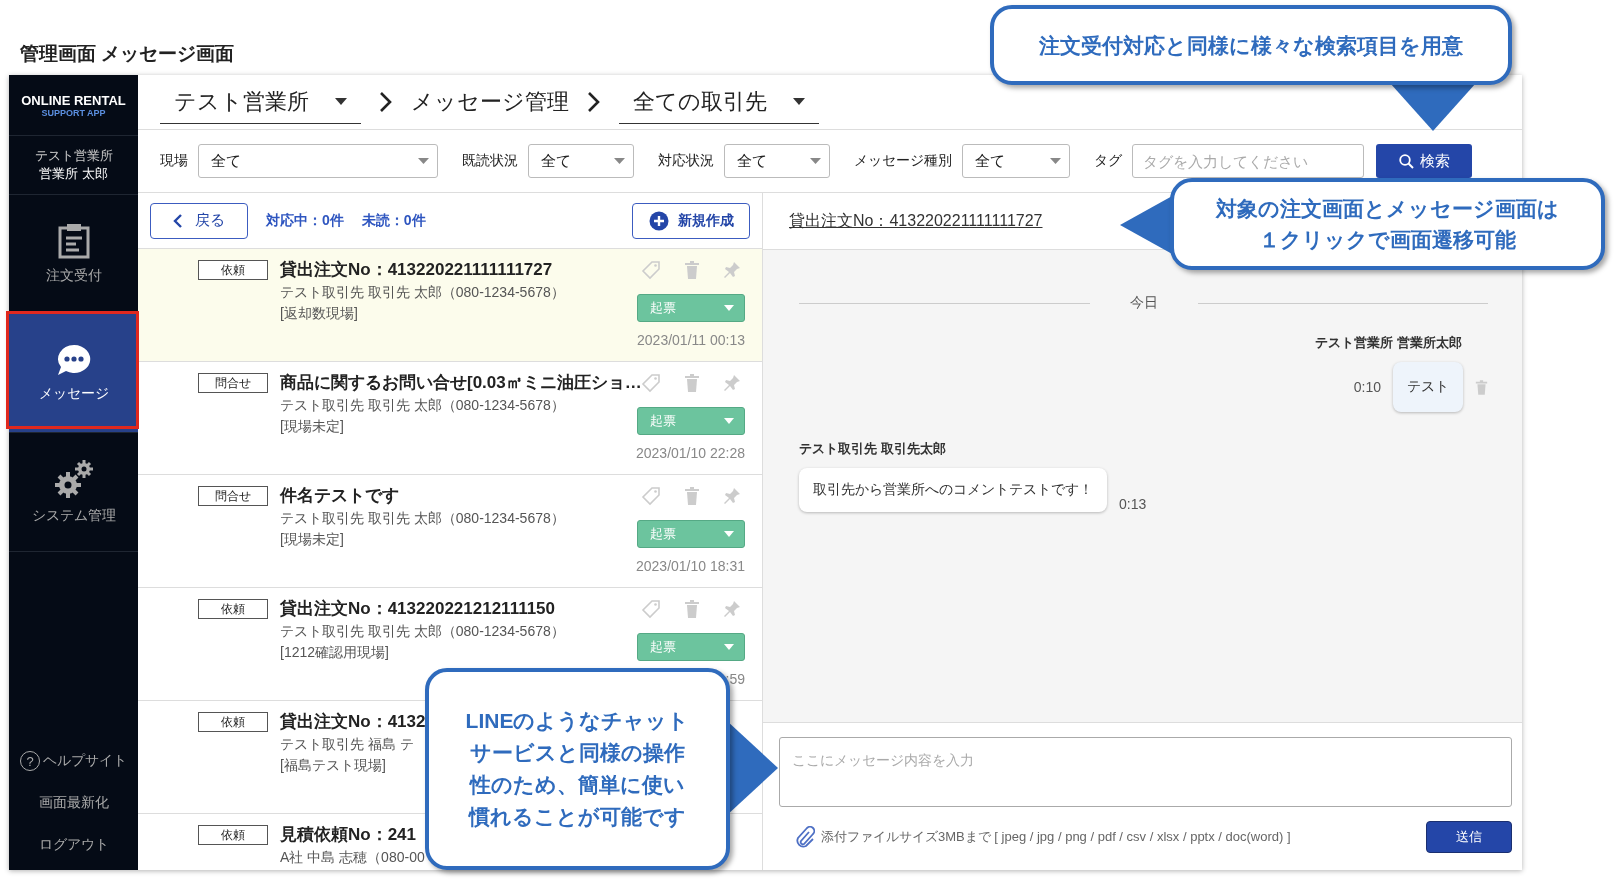 This screenshot has width=1620, height=880. I want to click on site-text: [1212確認用現場], so click(334, 652).